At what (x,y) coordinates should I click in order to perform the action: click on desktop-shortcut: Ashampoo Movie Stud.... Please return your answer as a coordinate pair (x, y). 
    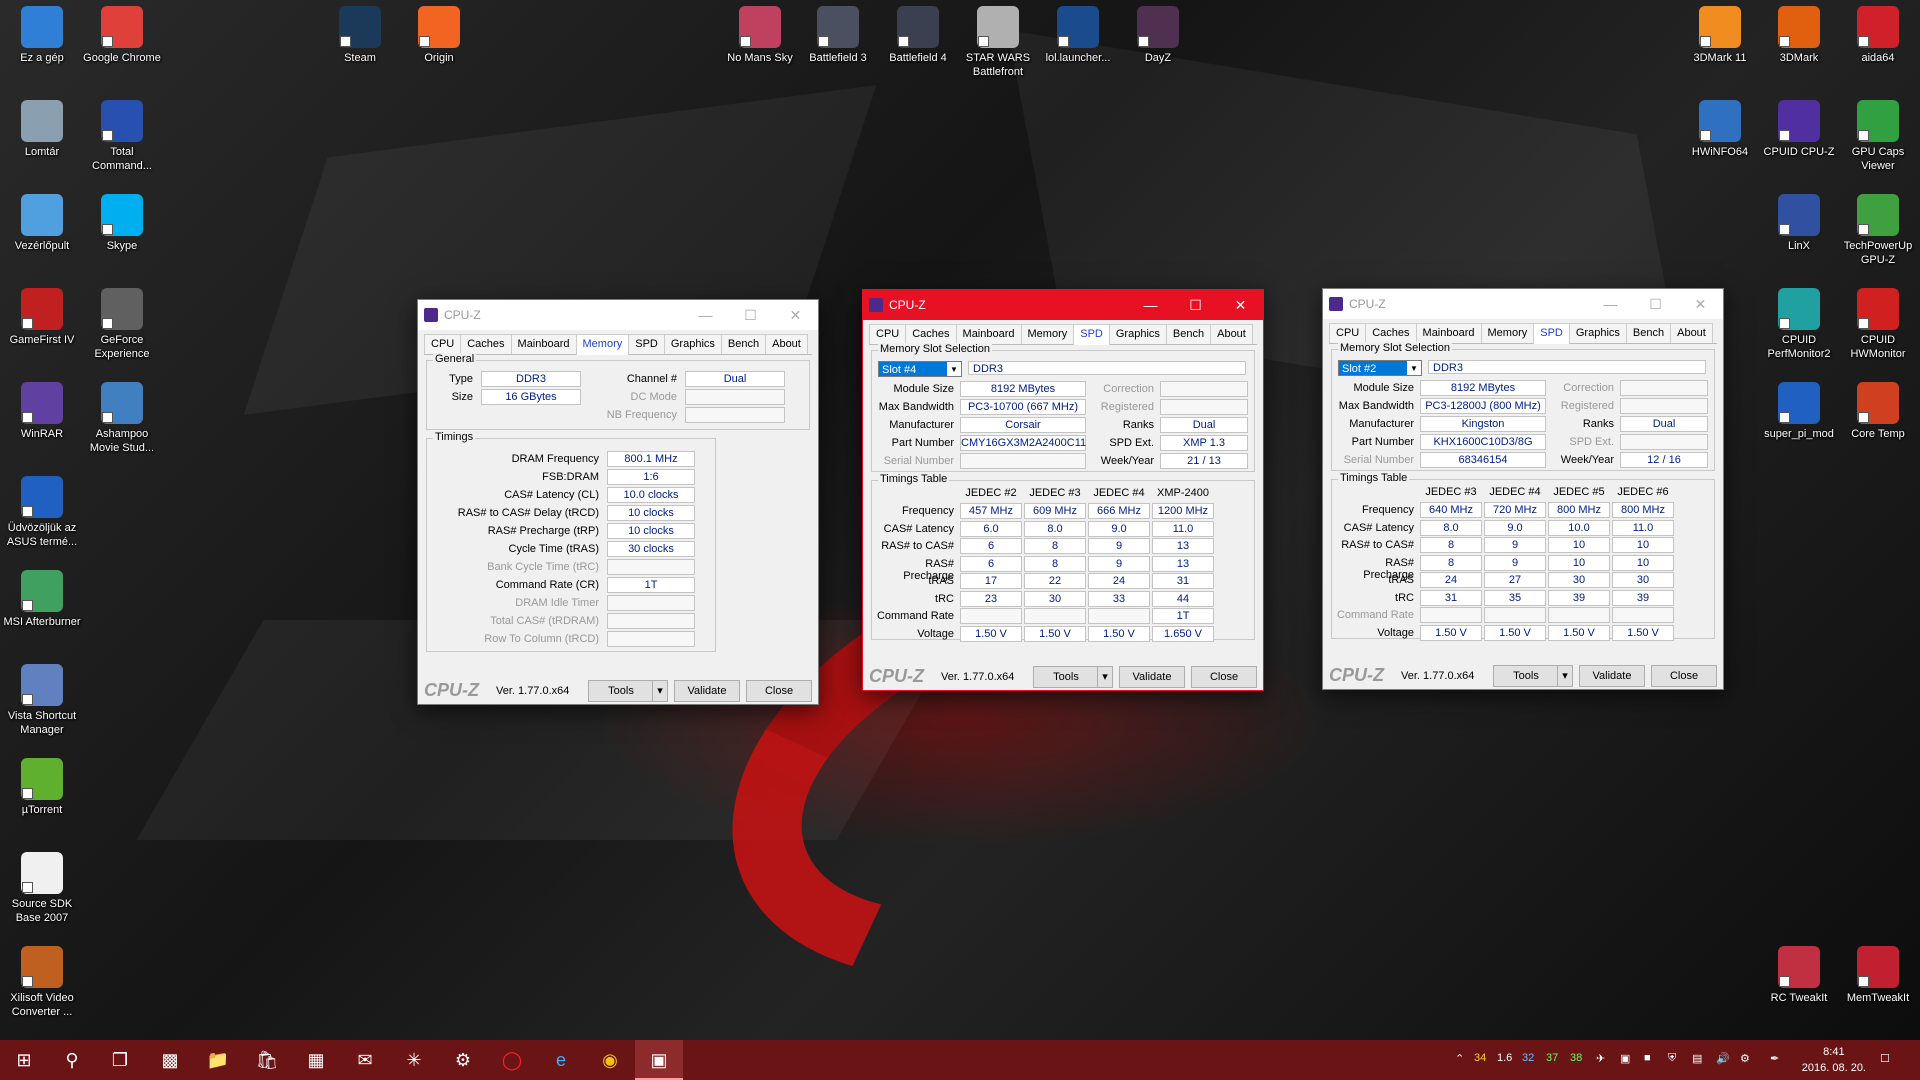
    Looking at the image, I should click on (122, 418).